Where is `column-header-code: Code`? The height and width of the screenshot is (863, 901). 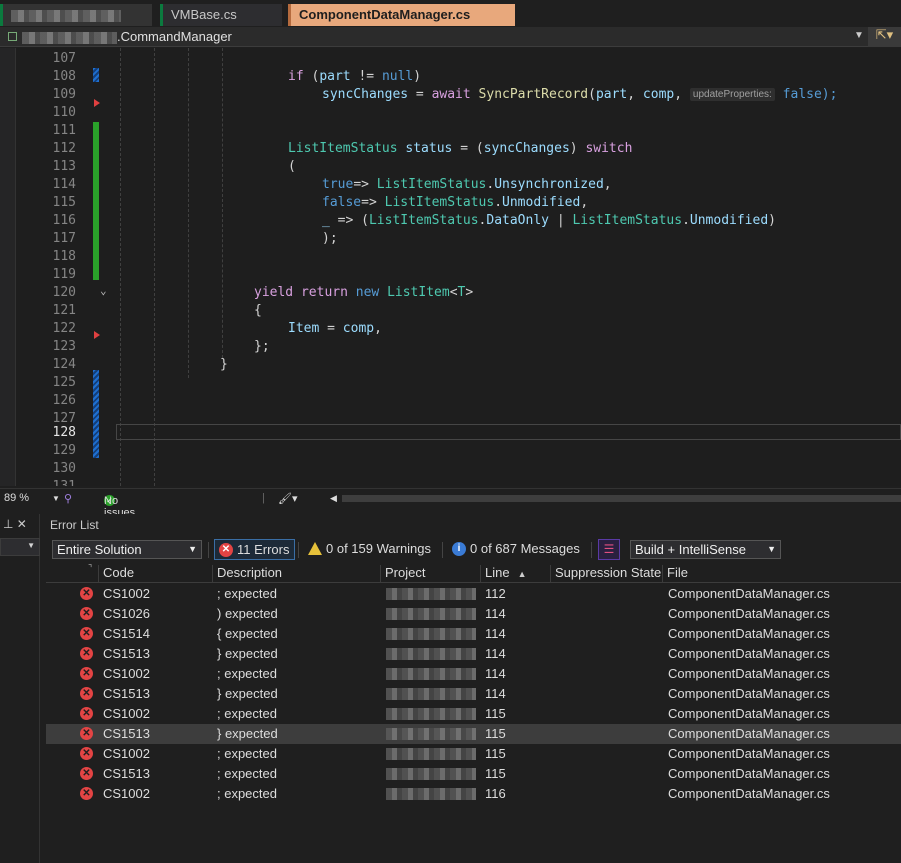 column-header-code: Code is located at coordinates (156, 573).